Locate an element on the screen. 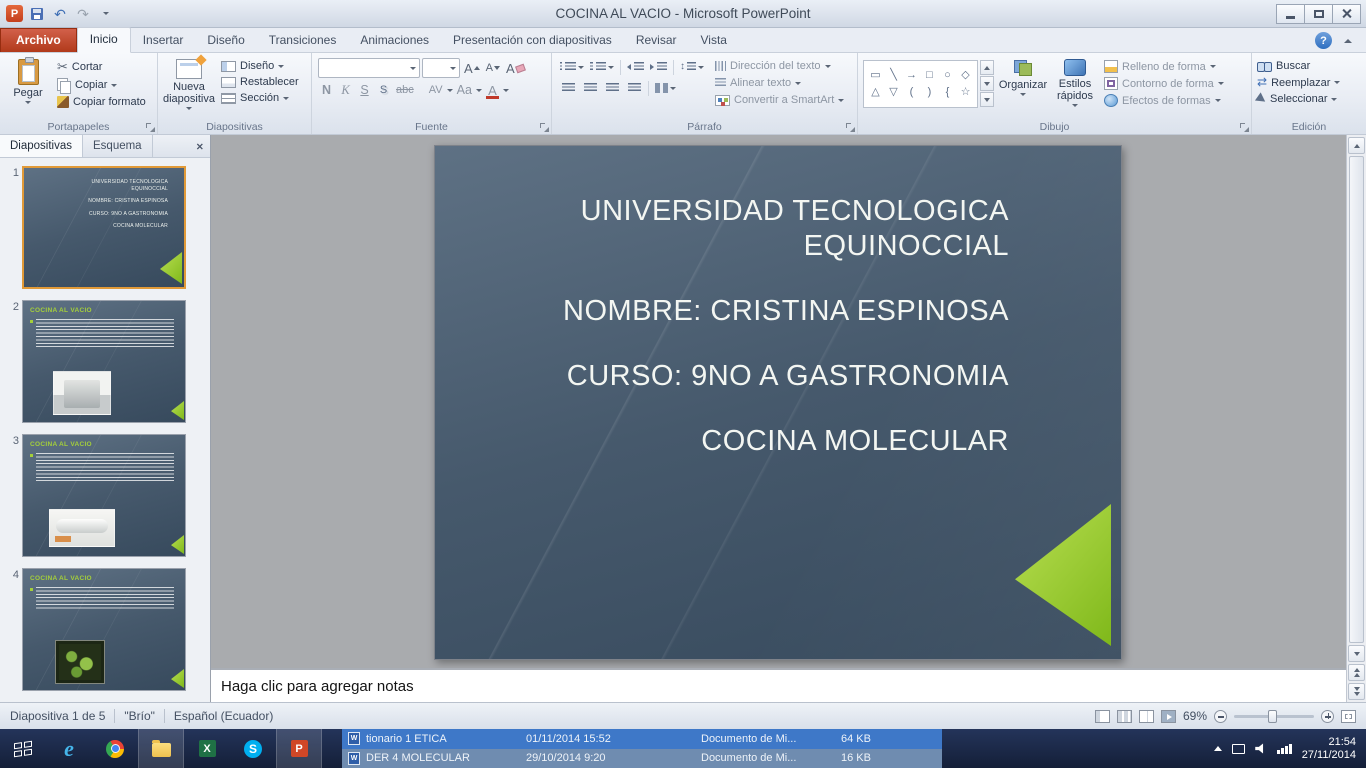 This screenshot has width=1366, height=768. shape-oval-icon is located at coordinates (947, 75).